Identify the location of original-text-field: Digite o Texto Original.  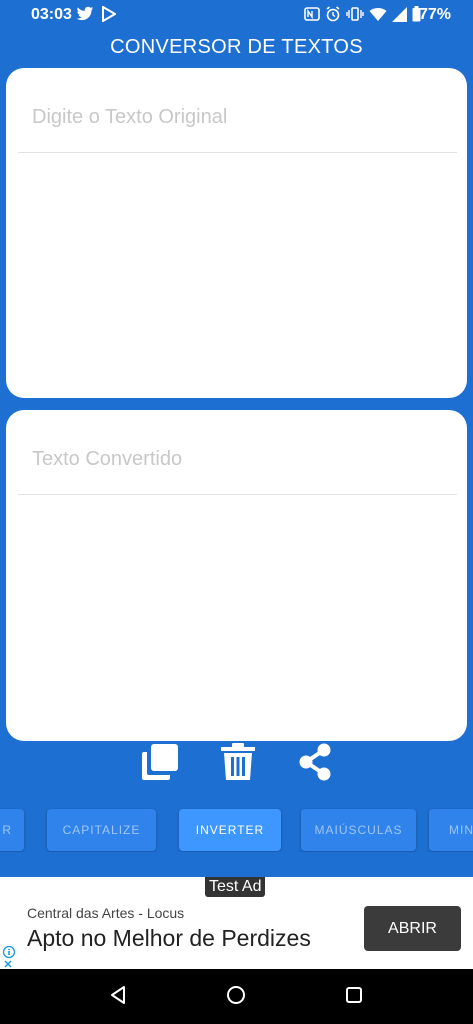
(237, 124).